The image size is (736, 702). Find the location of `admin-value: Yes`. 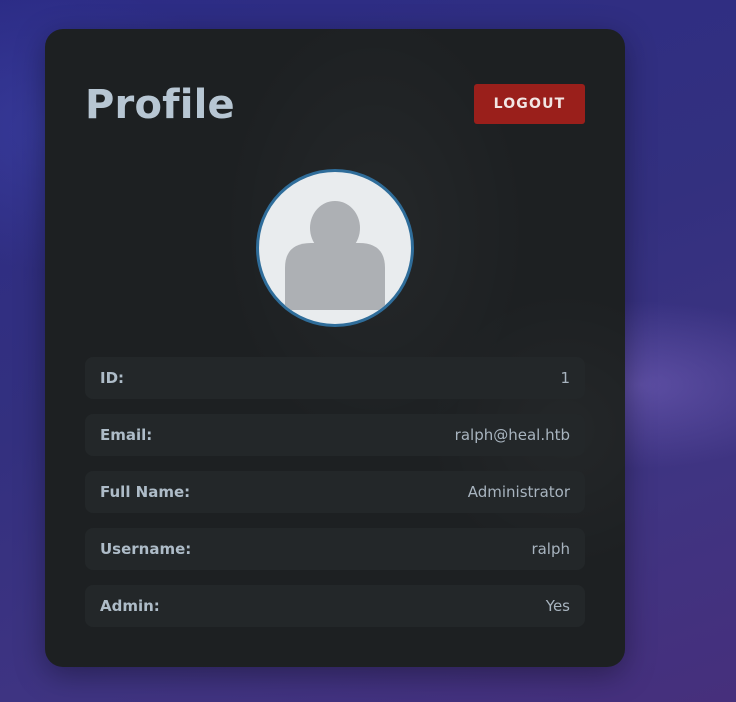

admin-value: Yes is located at coordinates (557, 606).